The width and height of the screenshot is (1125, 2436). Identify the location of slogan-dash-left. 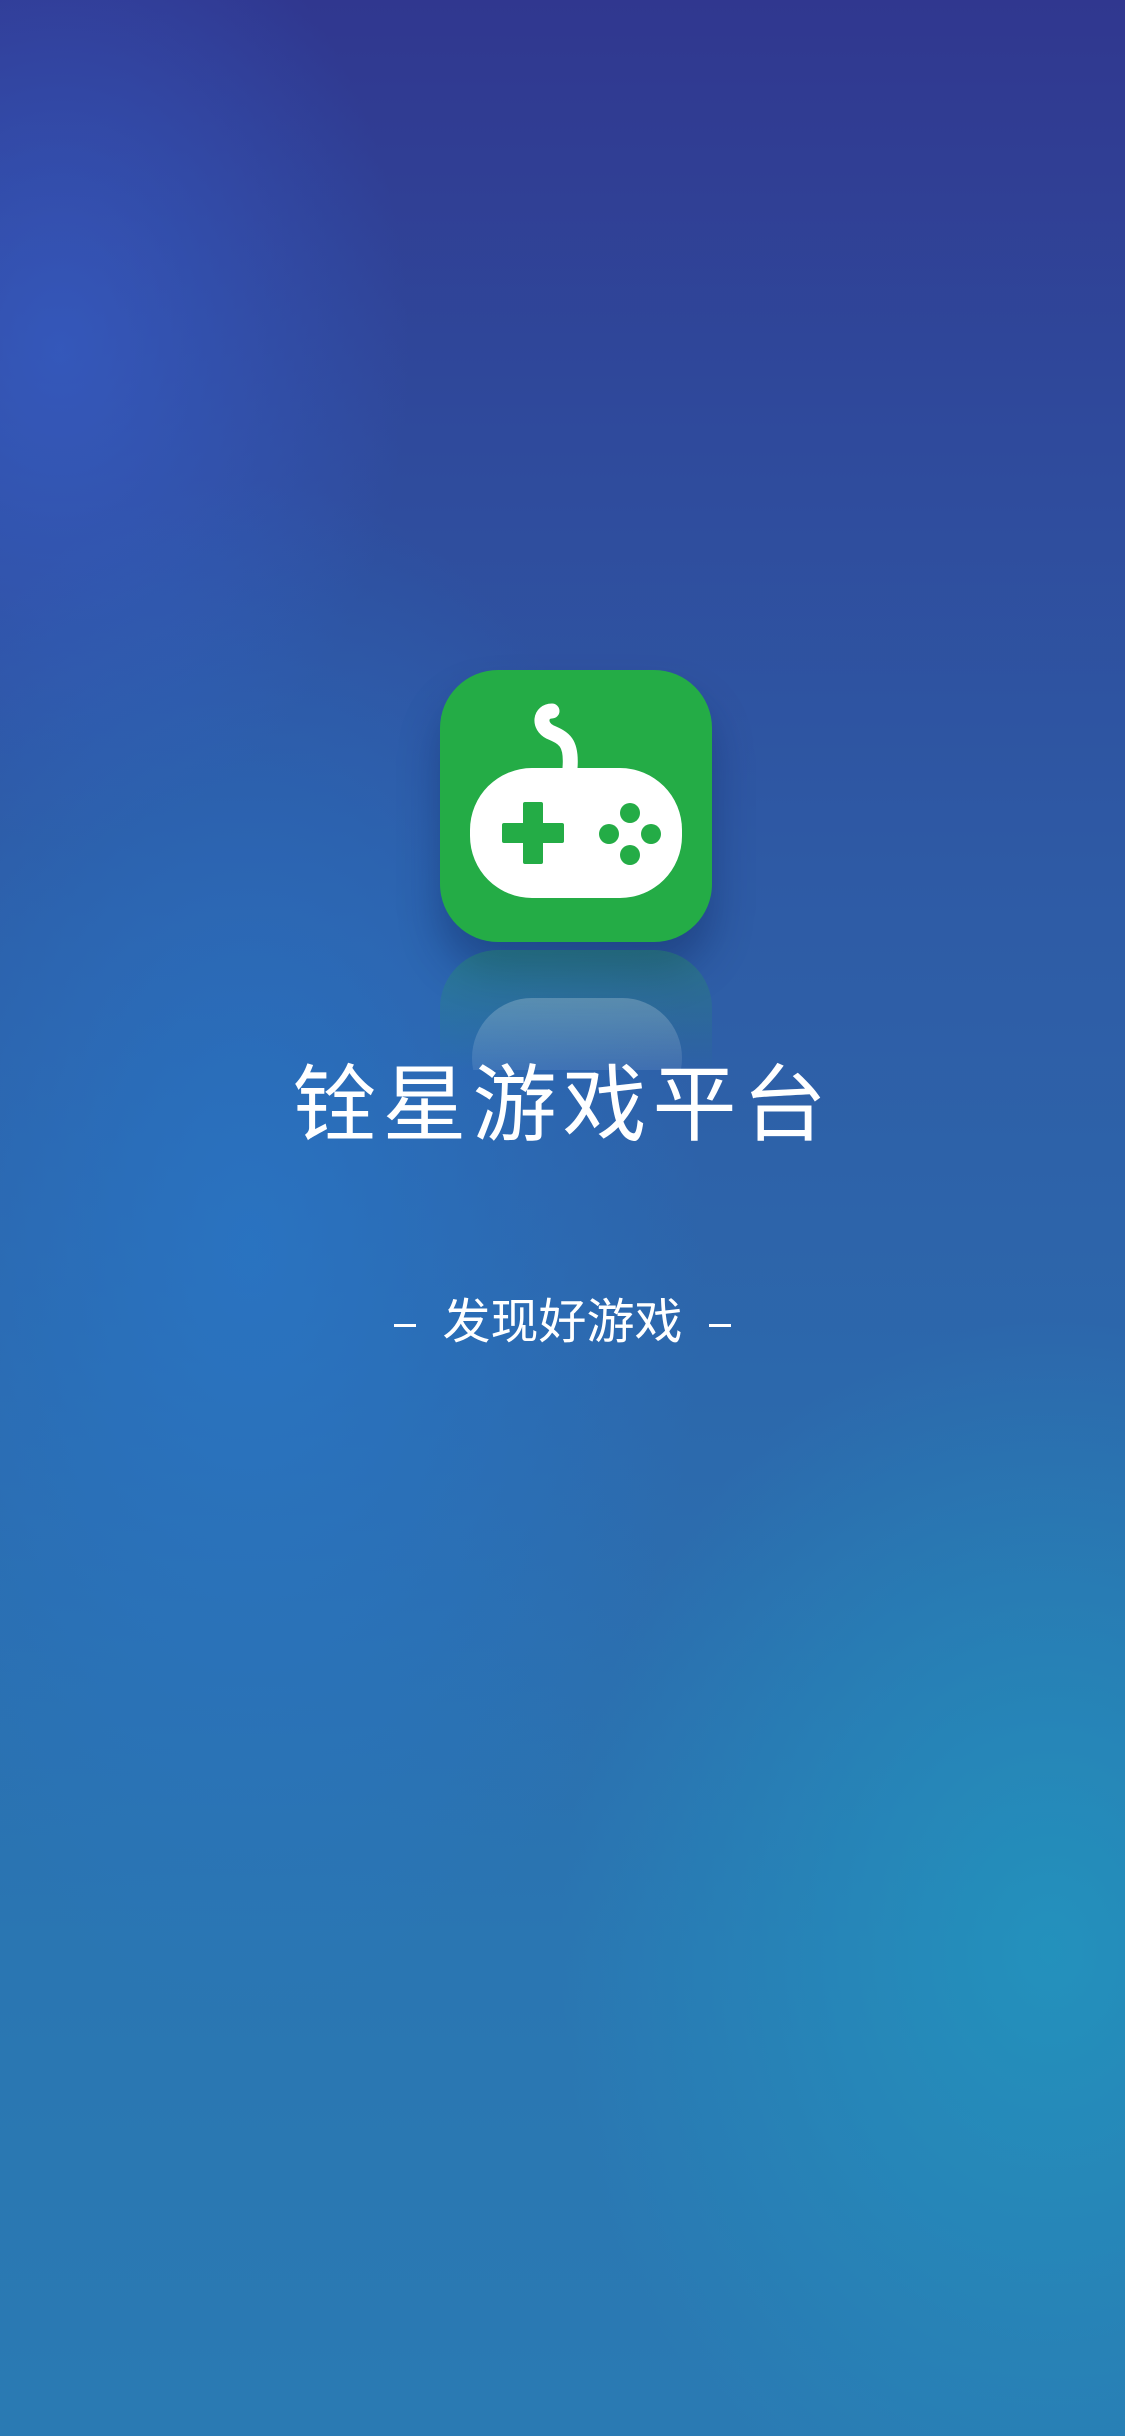
(405, 1325).